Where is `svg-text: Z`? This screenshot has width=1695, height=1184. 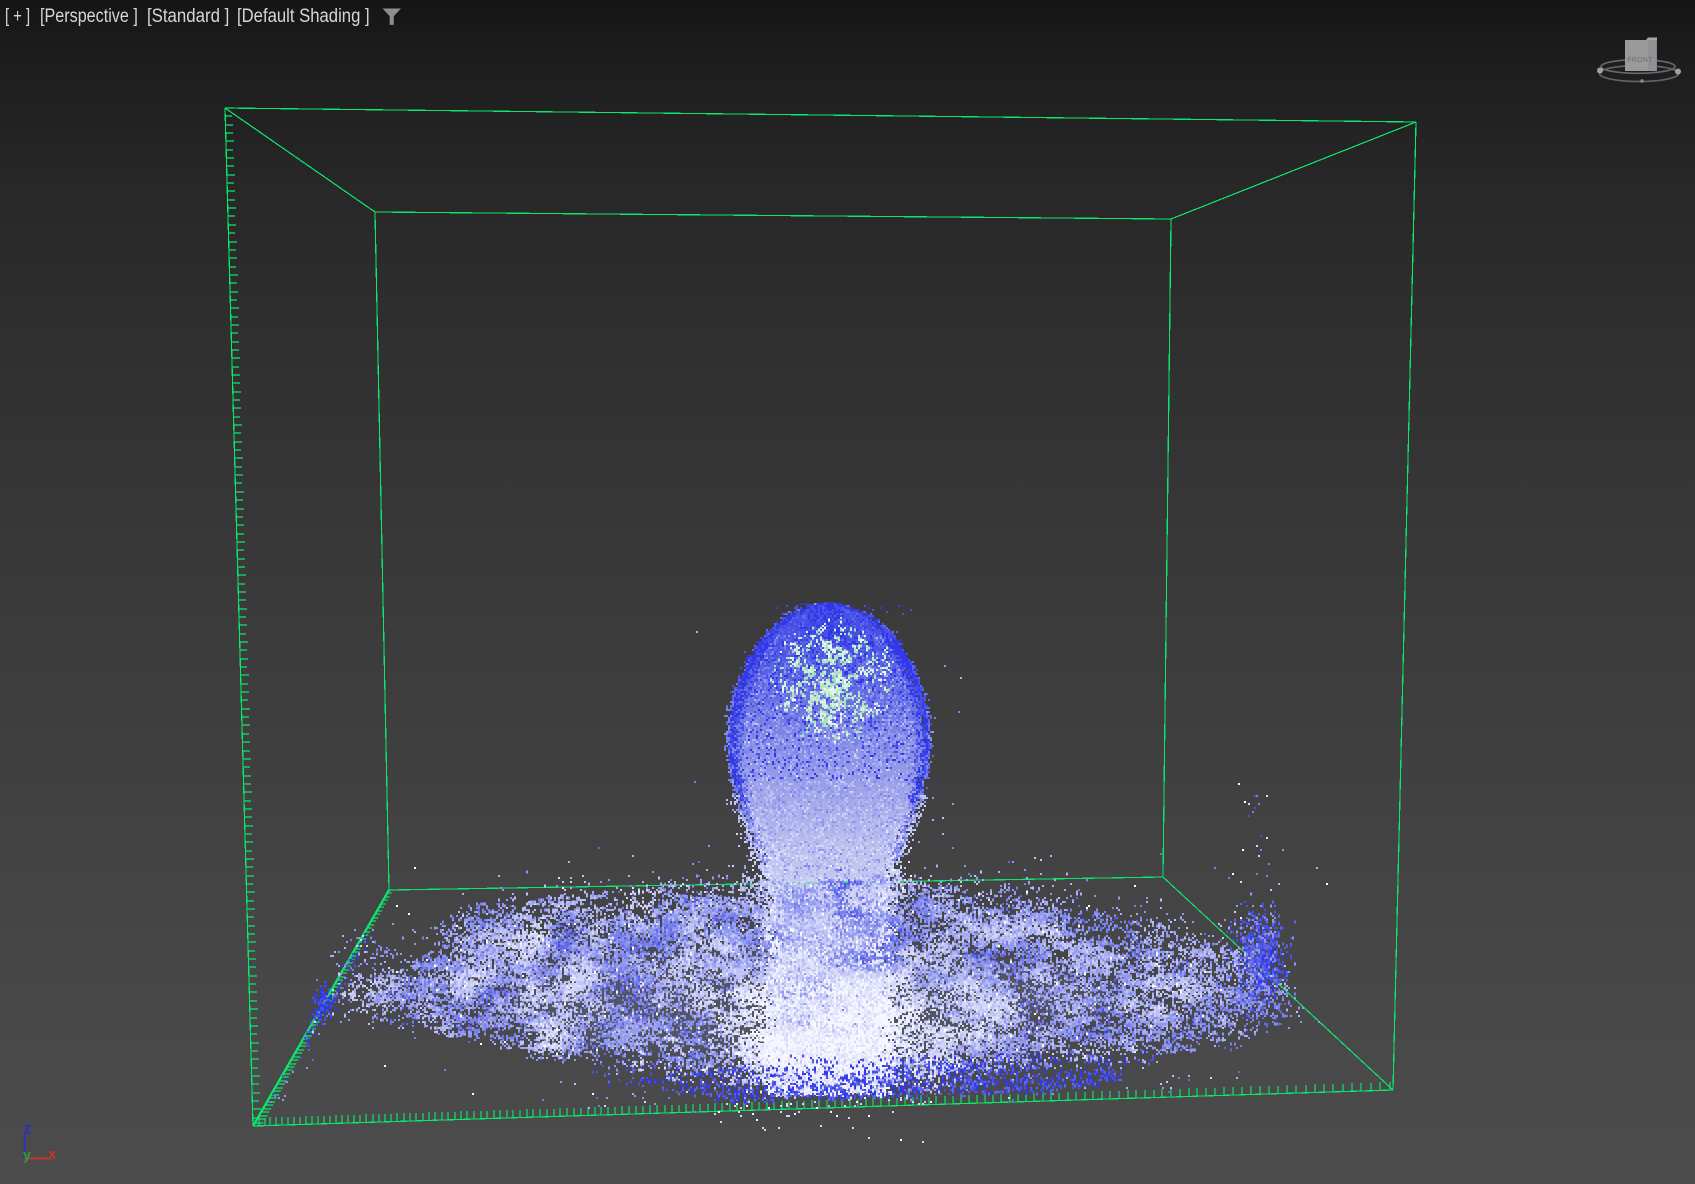 svg-text: Z is located at coordinates (28, 1129).